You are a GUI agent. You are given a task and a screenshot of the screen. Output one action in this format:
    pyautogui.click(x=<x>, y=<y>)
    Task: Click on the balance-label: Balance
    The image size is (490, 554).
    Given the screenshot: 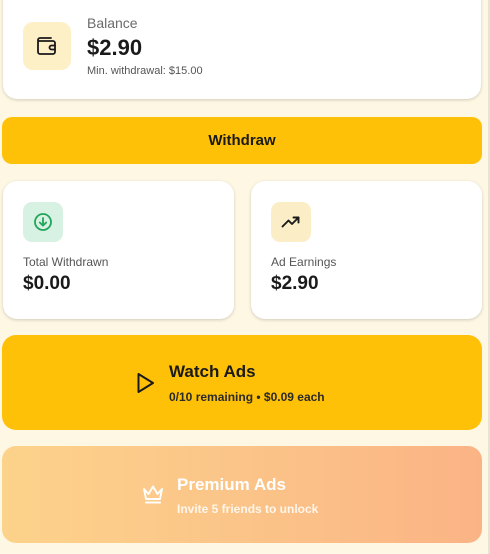 What is the action you would take?
    pyautogui.click(x=112, y=23)
    